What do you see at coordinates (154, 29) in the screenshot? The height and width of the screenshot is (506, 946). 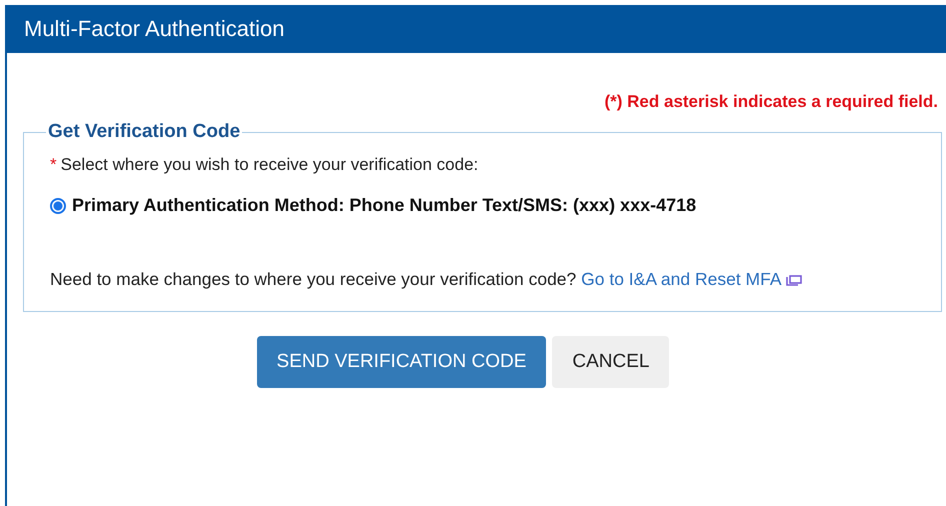 I see `window-title: Multi-Factor Authentication` at bounding box center [154, 29].